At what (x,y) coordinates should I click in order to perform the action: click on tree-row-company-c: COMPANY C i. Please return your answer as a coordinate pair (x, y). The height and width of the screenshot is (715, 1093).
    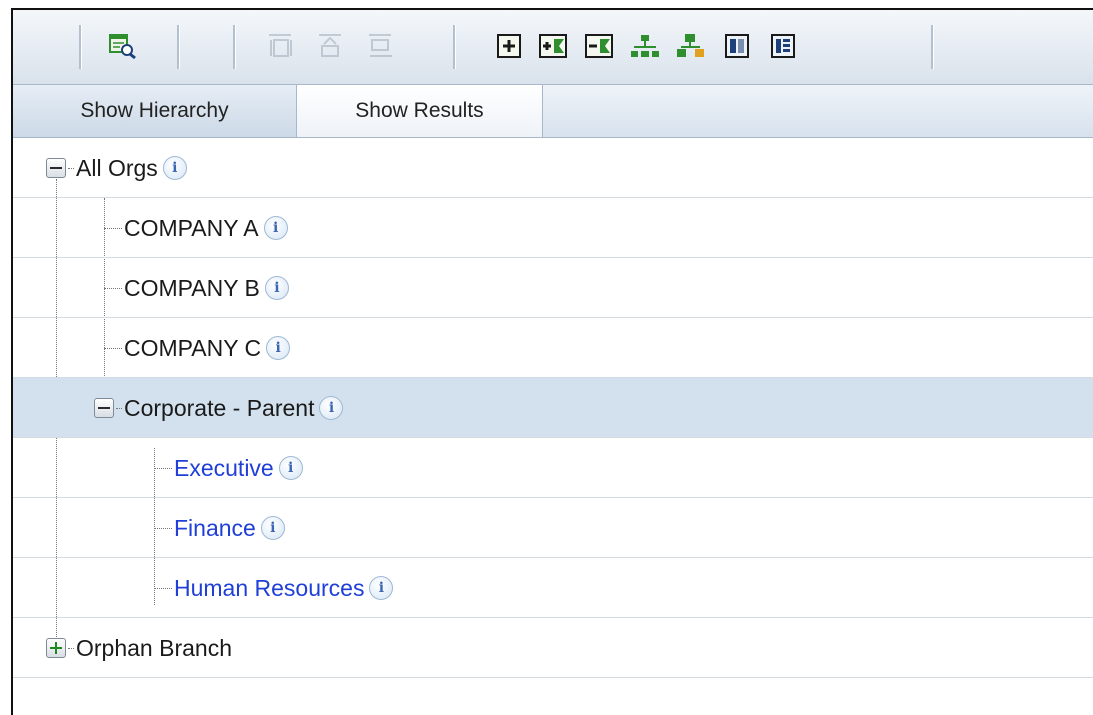
    Looking at the image, I should click on (553, 348).